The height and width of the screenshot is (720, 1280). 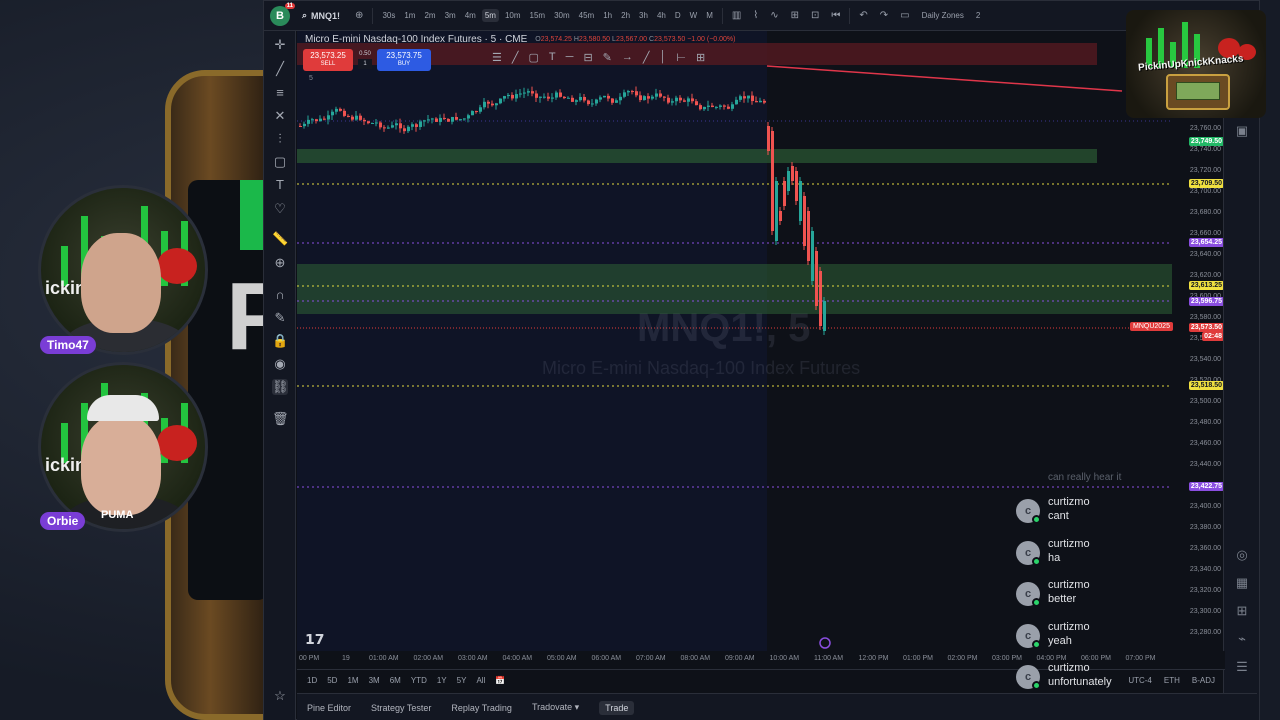 What do you see at coordinates (395, 680) in the screenshot?
I see `range-button: 6M` at bounding box center [395, 680].